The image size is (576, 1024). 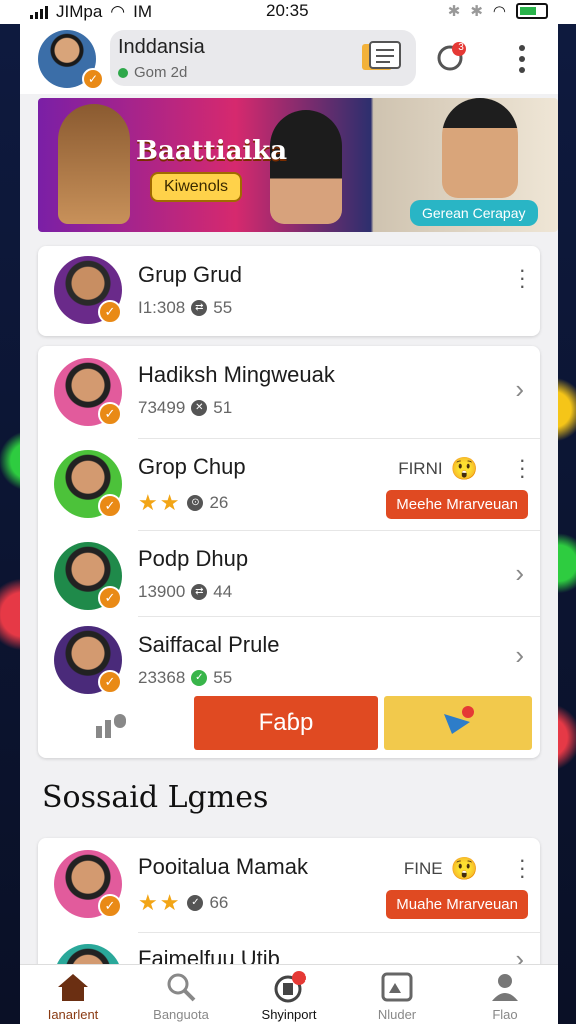 I want to click on gallery-icon, so click(x=397, y=987).